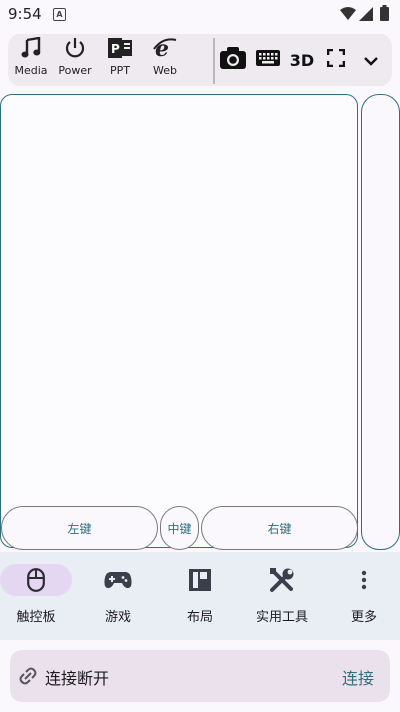 This screenshot has width=400, height=712. Describe the element at coordinates (358, 677) in the screenshot. I see `connect-button: 连接` at that location.